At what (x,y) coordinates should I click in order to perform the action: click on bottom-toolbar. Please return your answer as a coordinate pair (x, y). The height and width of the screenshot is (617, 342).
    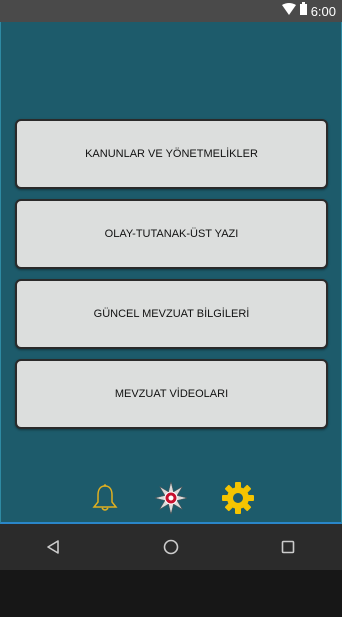
    Looking at the image, I should click on (171, 502).